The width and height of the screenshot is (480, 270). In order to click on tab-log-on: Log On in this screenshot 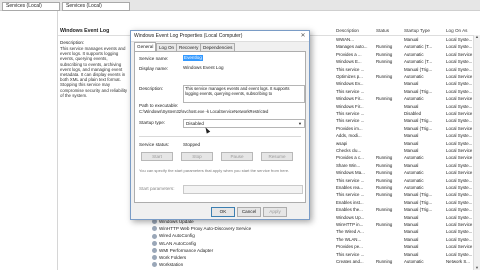, I will do `click(167, 47)`.